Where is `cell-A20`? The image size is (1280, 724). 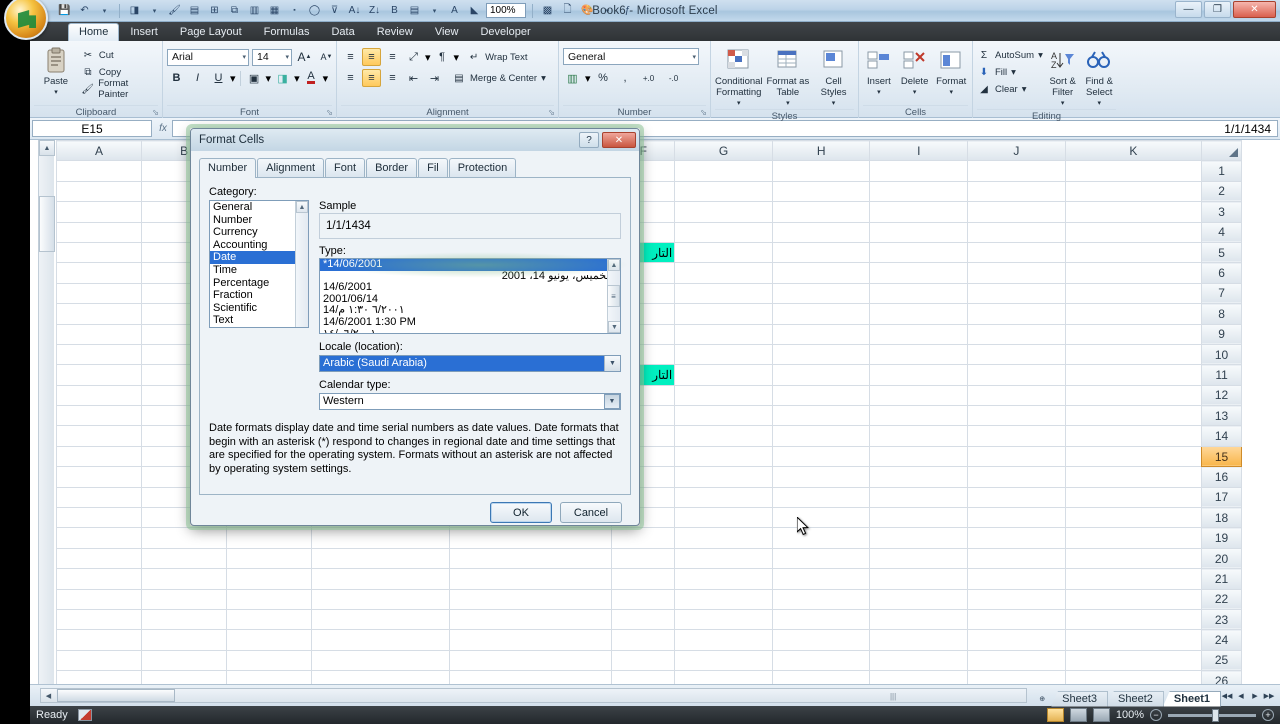 cell-A20 is located at coordinates (99, 558).